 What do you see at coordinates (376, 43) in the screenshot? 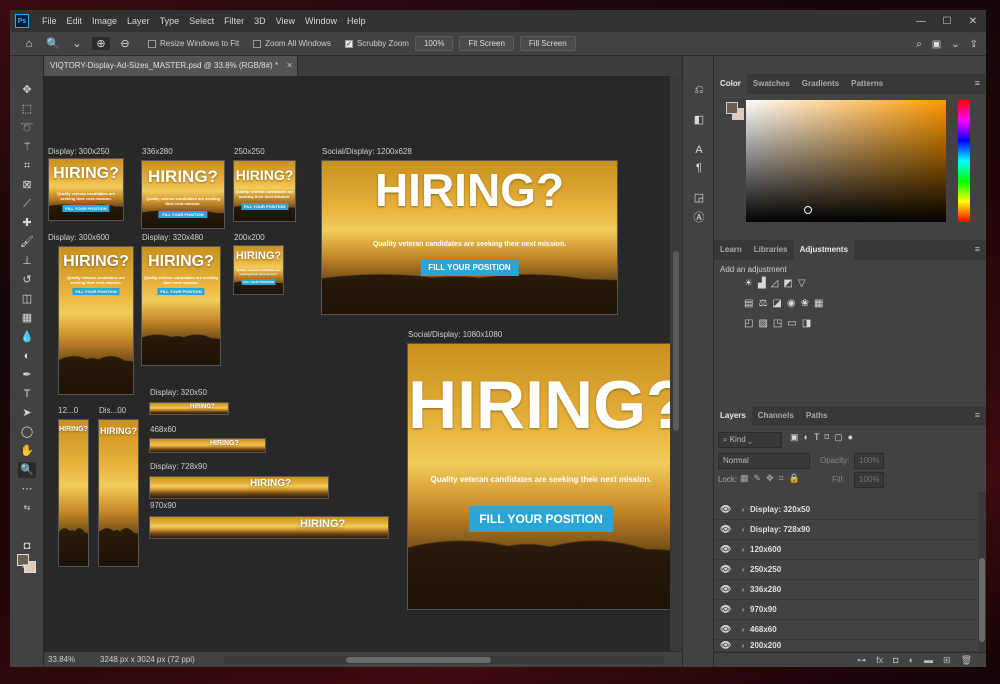
I see `scrubby-zoom-checkbox: ✓ Scrubby Zoom` at bounding box center [376, 43].